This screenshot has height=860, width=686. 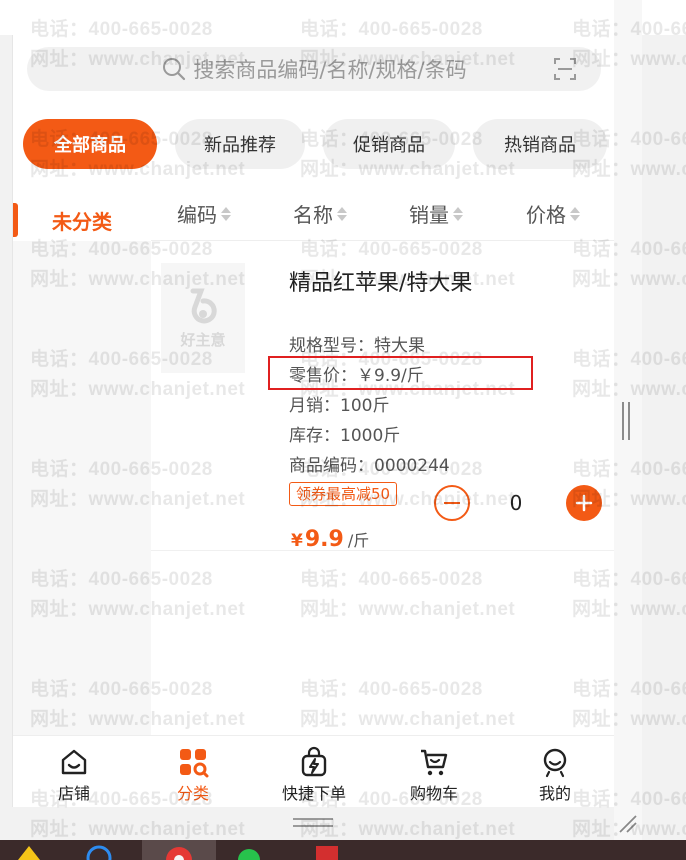 I want to click on chip-label: 全部商品, so click(x=90, y=145).